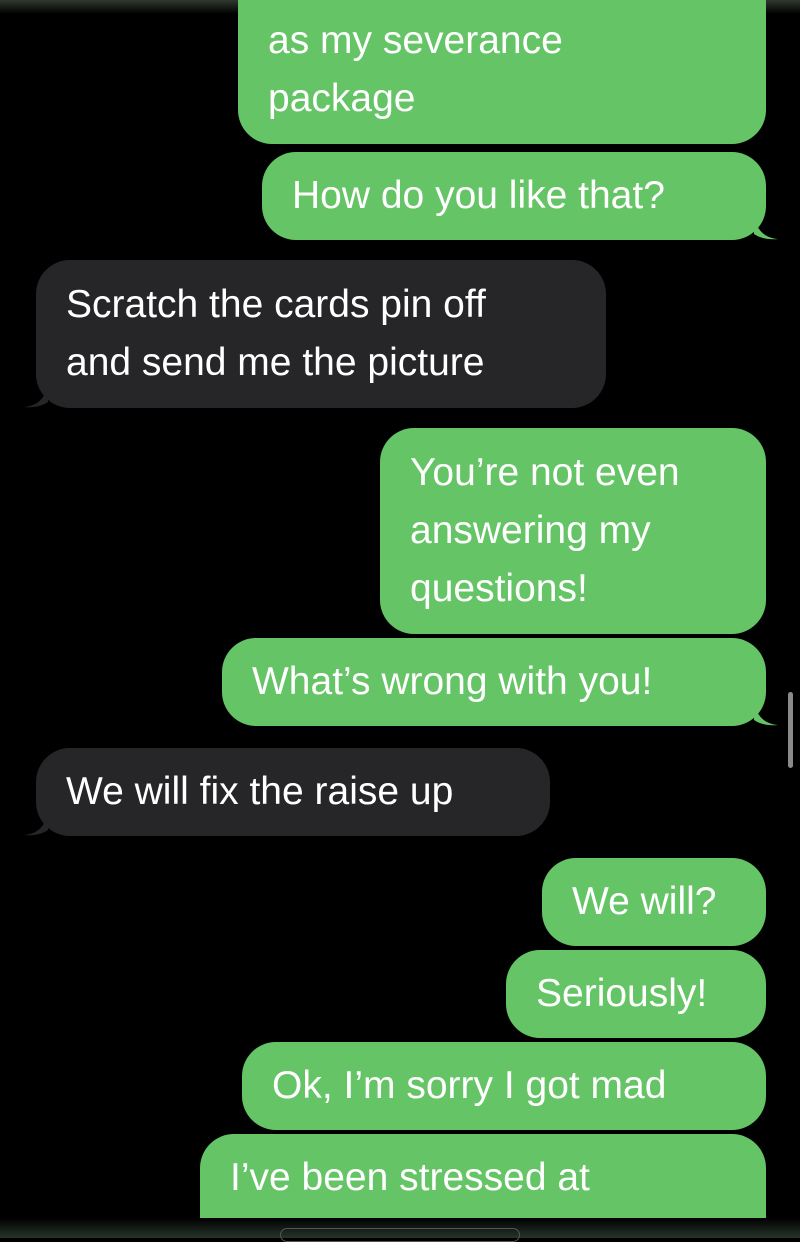 This screenshot has width=800, height=1242. I want to click on message-bubble-sent: Seriously!, so click(636, 994).